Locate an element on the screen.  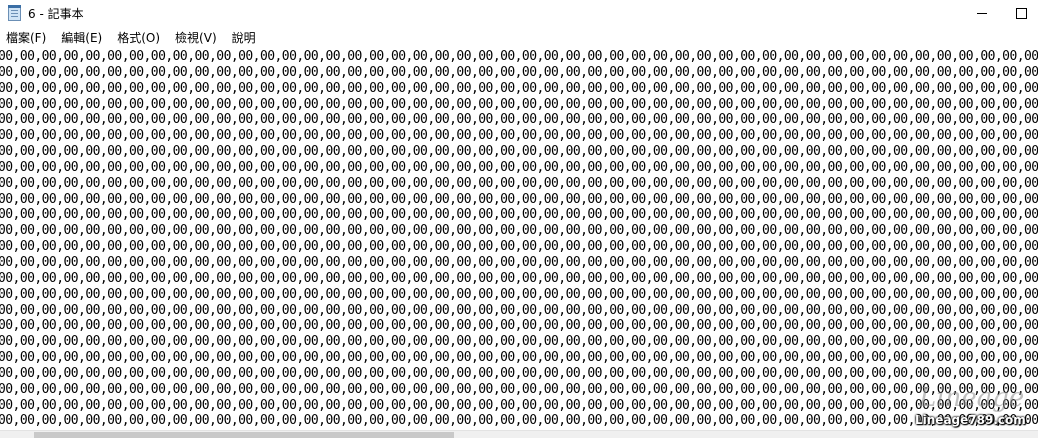
window-title: 6 - 記事本 is located at coordinates (56, 14).